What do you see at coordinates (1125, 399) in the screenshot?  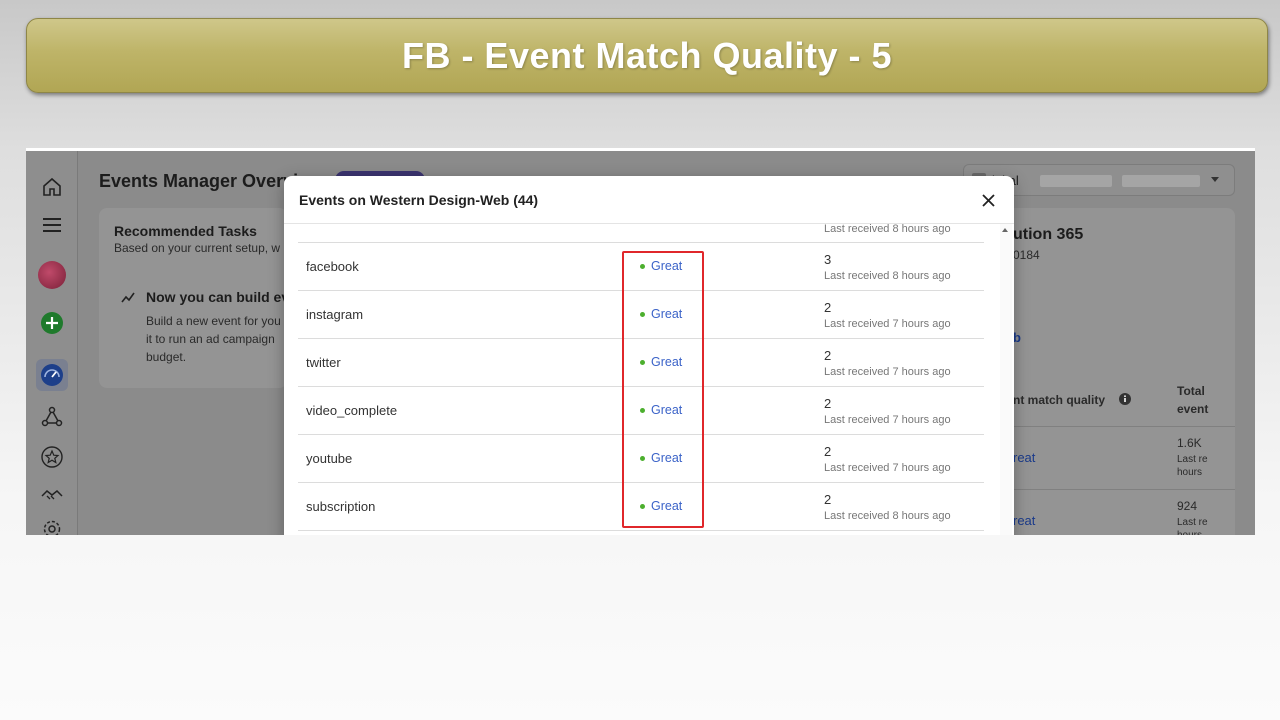 I see `info-icon` at bounding box center [1125, 399].